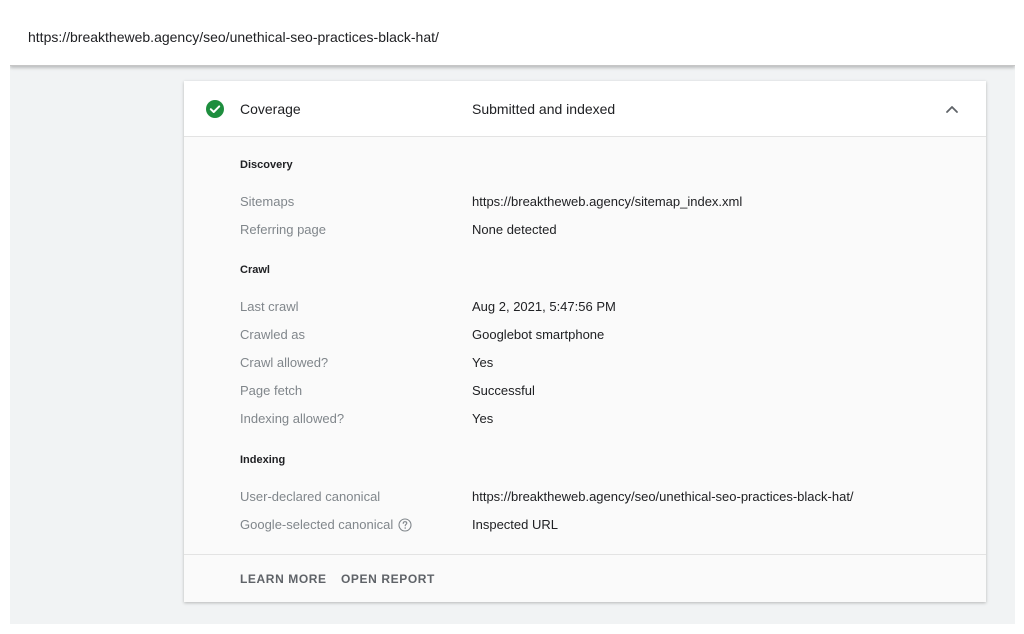 Image resolution: width=1024 pixels, height=634 pixels. I want to click on learn-more-button: LEARN MORE, so click(283, 579).